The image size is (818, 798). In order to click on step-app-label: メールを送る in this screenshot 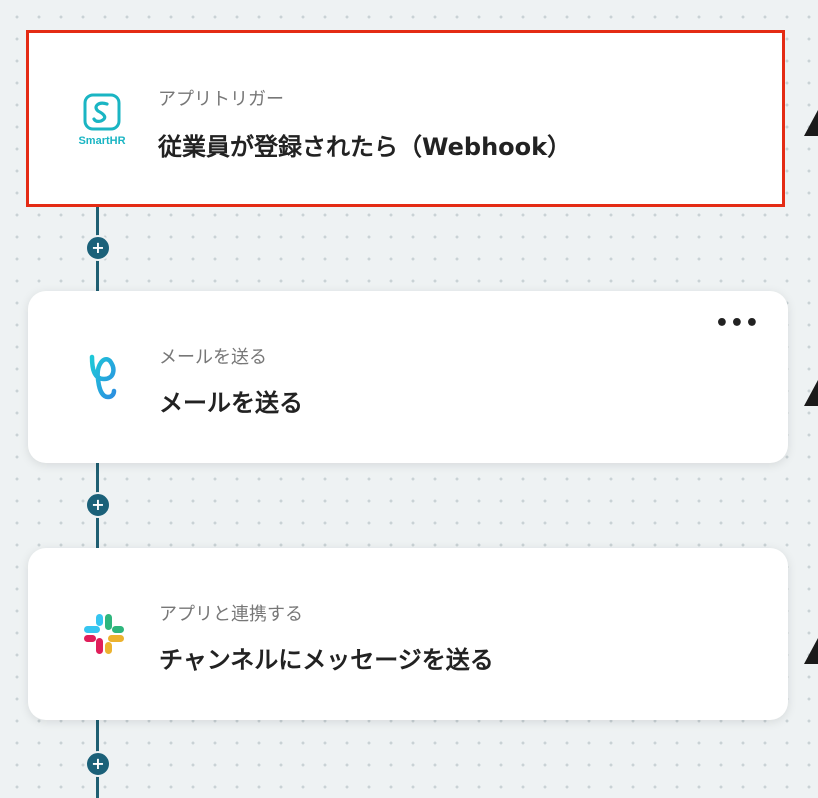, I will do `click(213, 357)`.